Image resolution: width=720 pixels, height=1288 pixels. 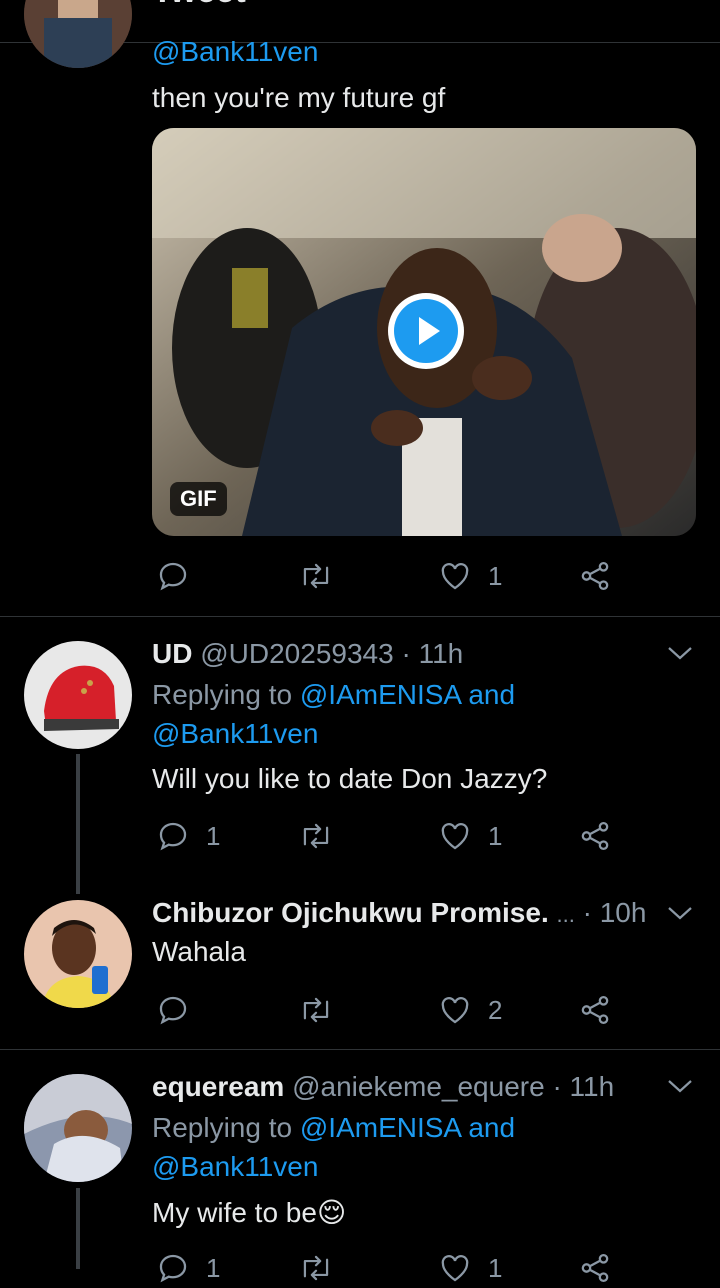 I want to click on reply-header: UD @UD20259343 · 11h, so click(x=307, y=654).